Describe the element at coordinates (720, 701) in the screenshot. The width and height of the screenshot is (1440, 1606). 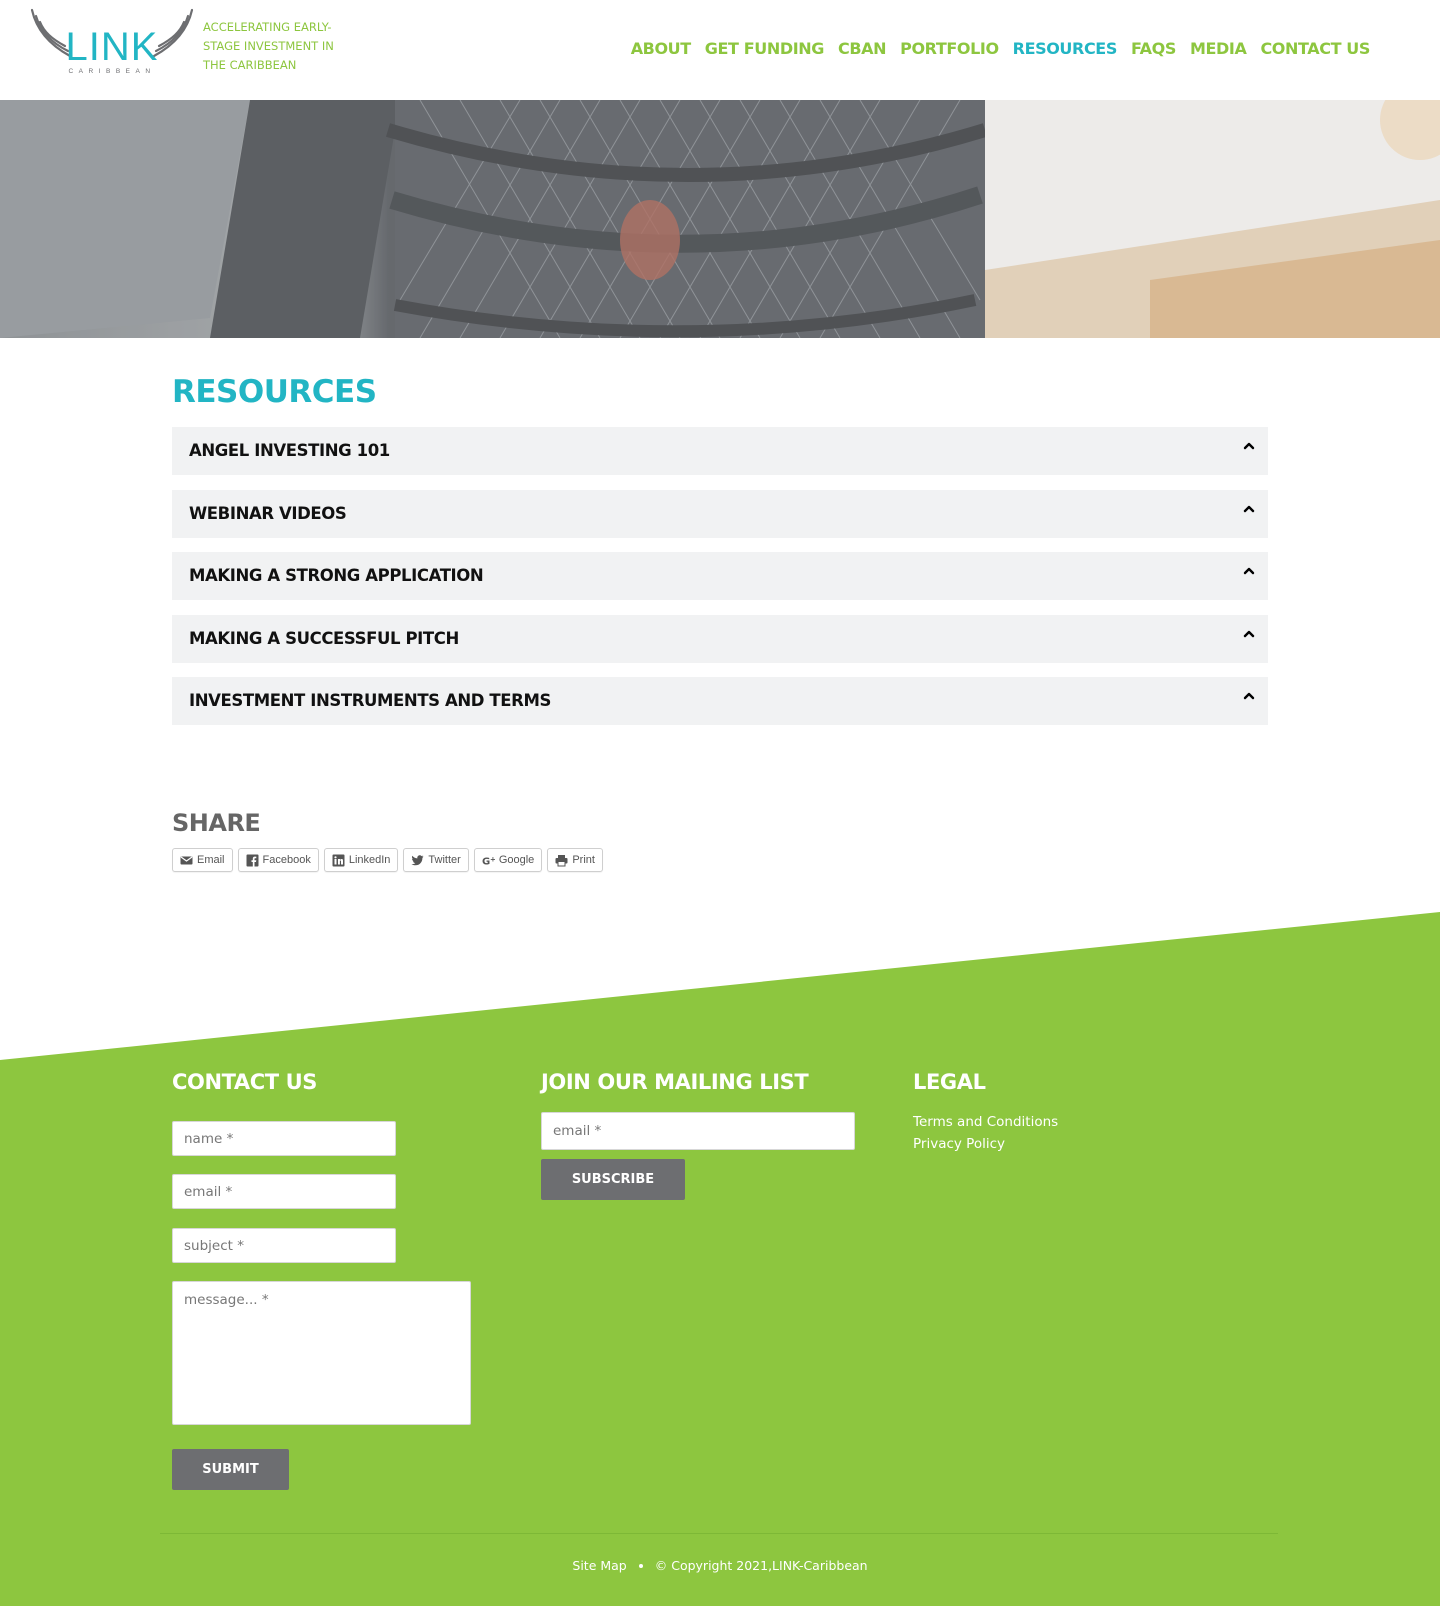
I see `accordion-item-investment-instruments: INVESTMENT INSTRUMENTS AND TERMS` at that location.